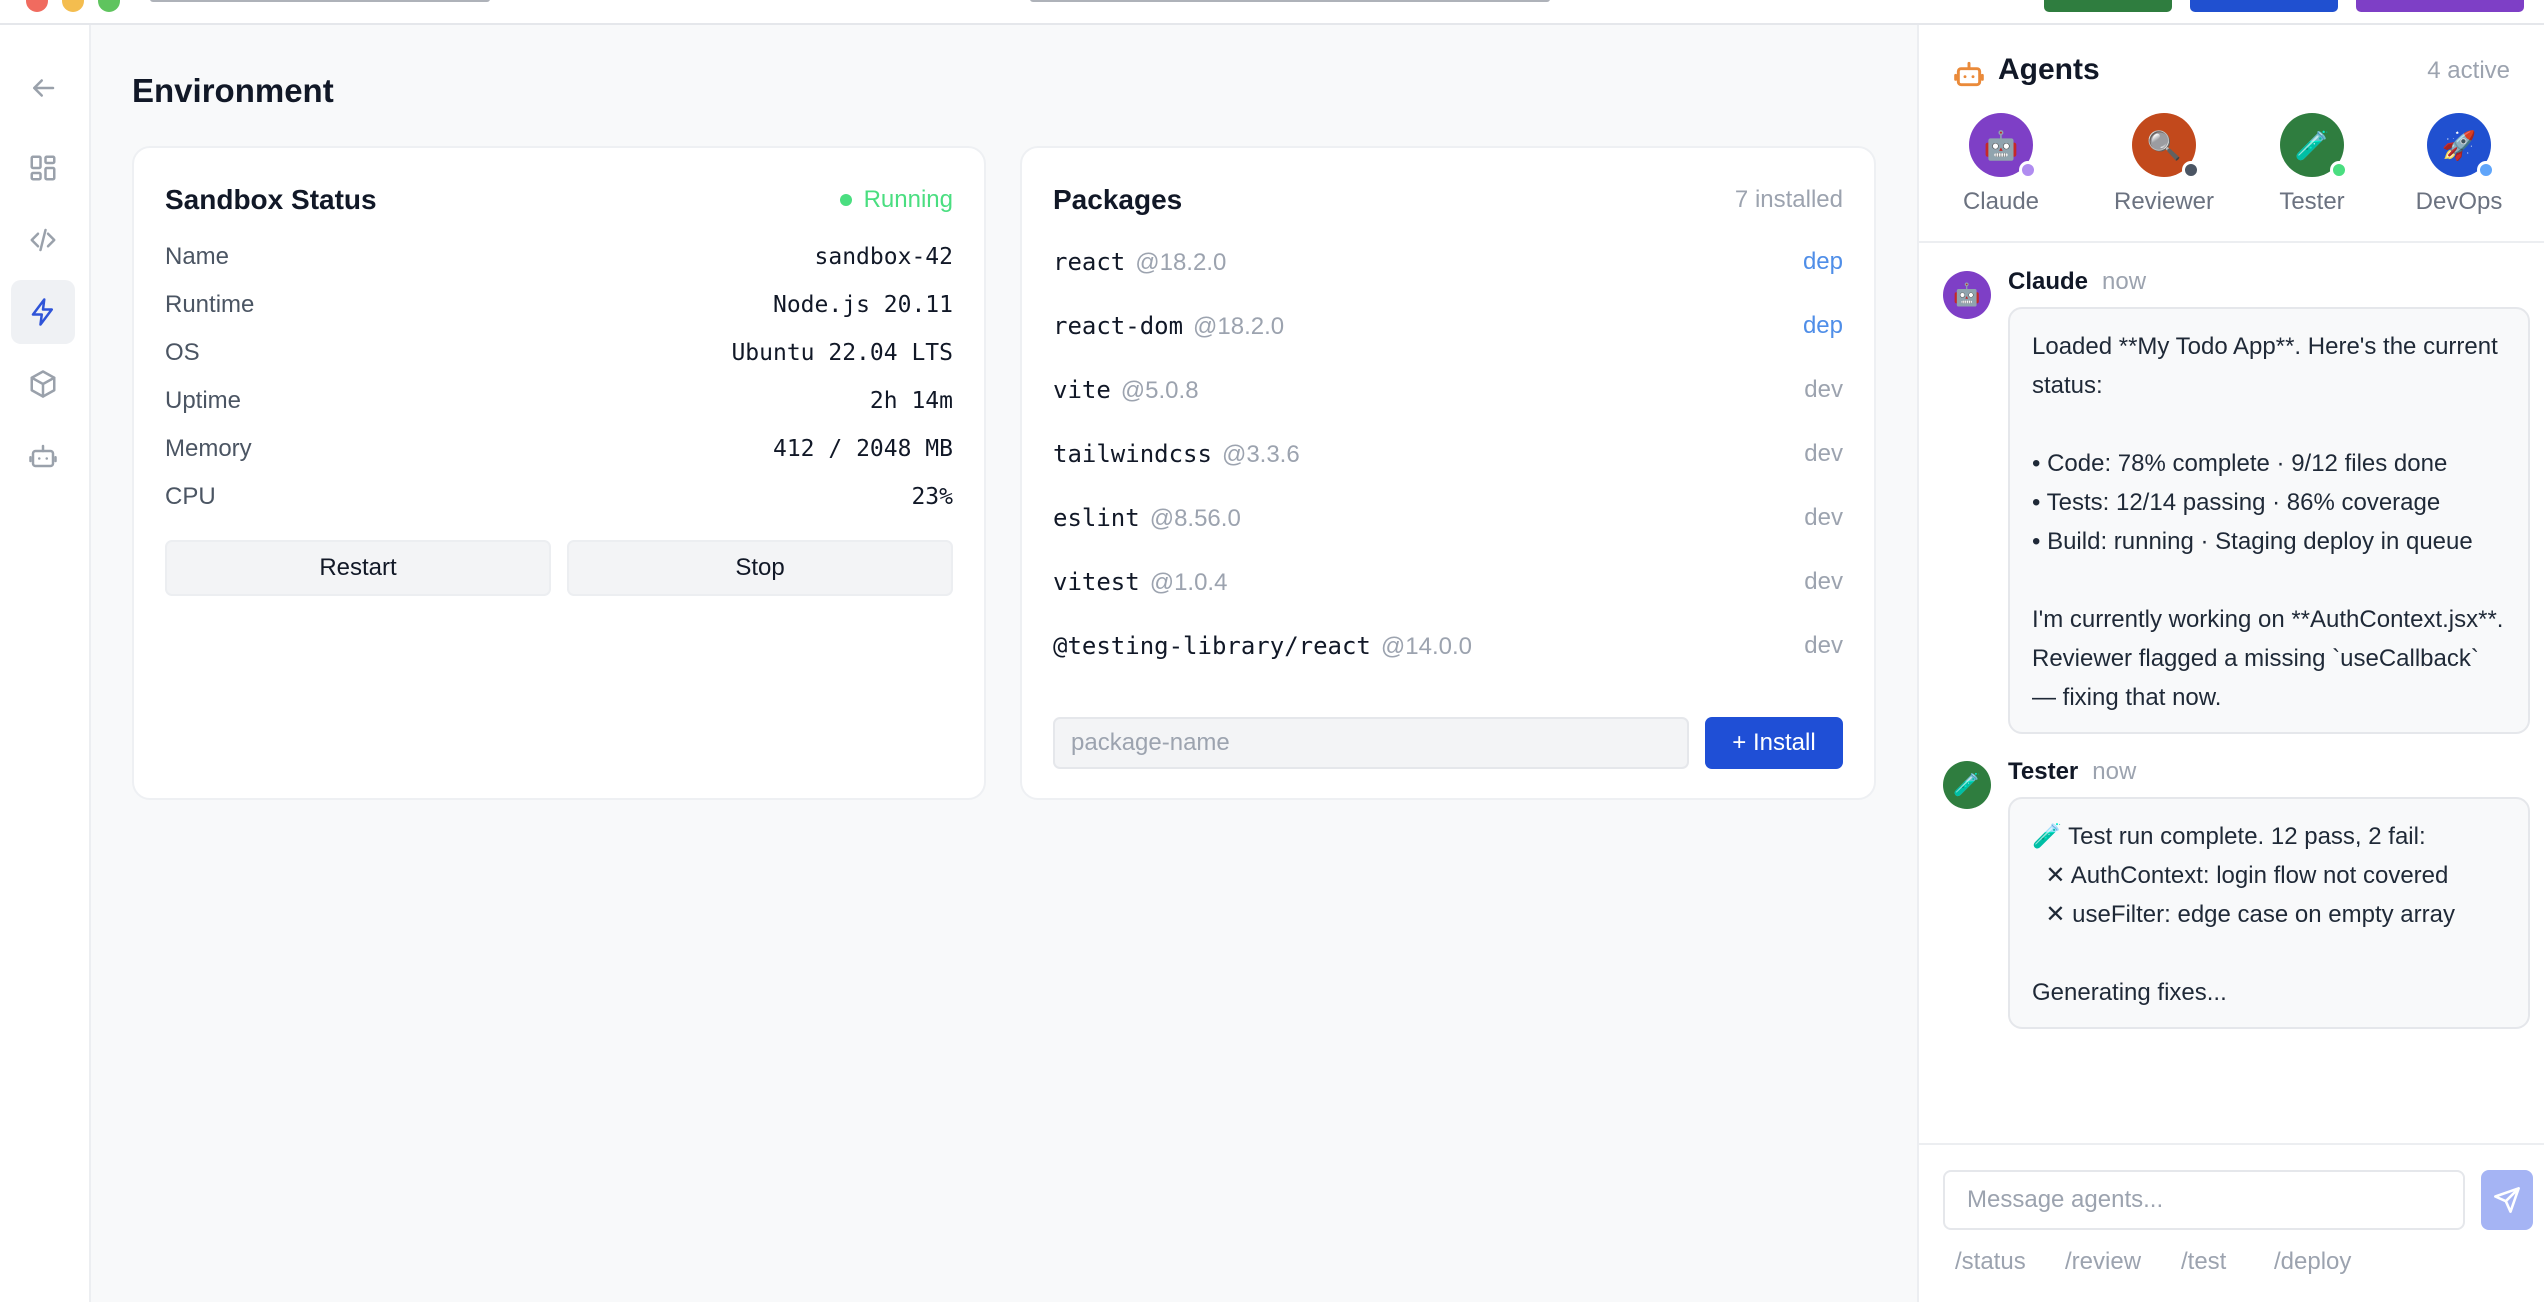 This screenshot has width=2544, height=1302. Describe the element at coordinates (1990, 1262) in the screenshot. I see `quick-command-status: /status` at that location.